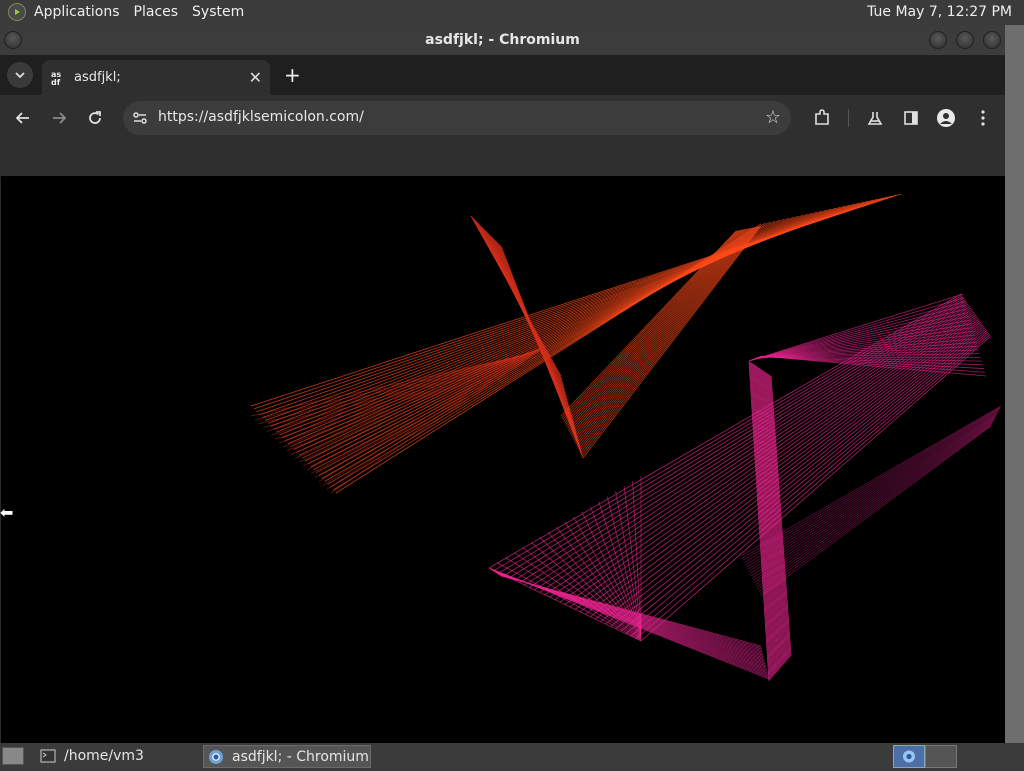  Describe the element at coordinates (48, 756) in the screenshot. I see `terminal-icon` at that location.